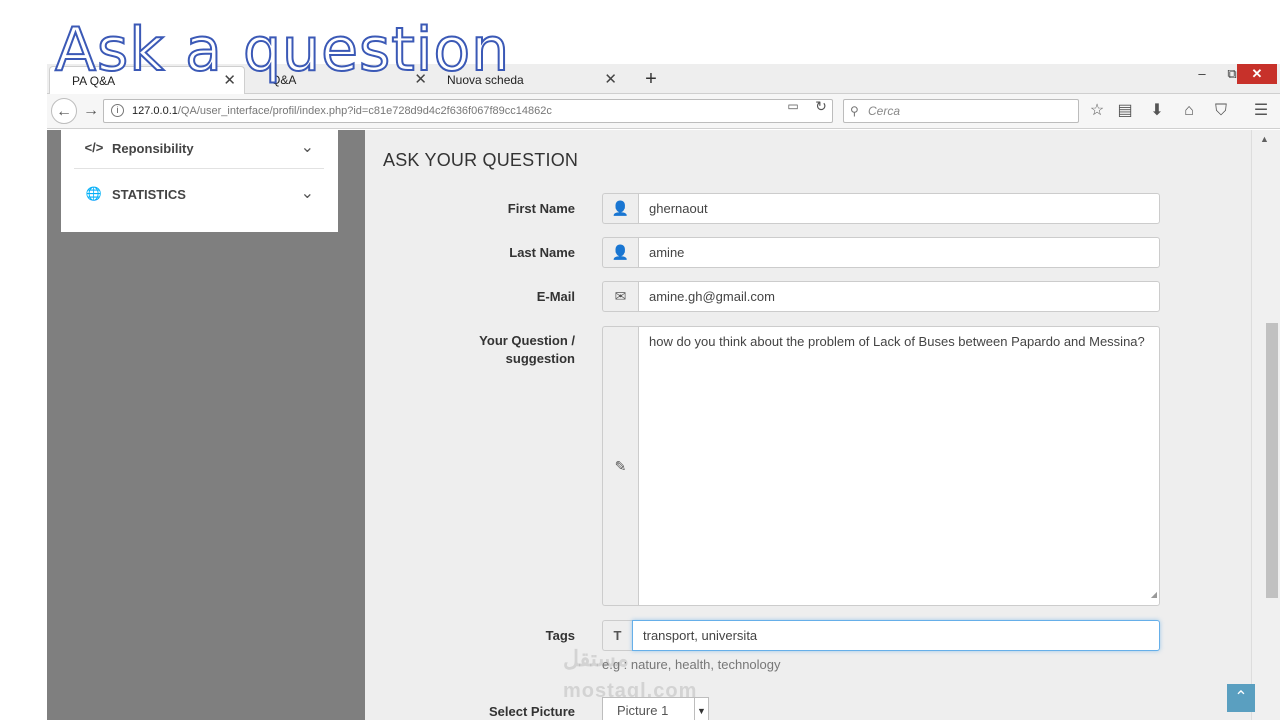 The image size is (1280, 720). Describe the element at coordinates (117, 110) in the screenshot. I see `info-icon: i` at that location.